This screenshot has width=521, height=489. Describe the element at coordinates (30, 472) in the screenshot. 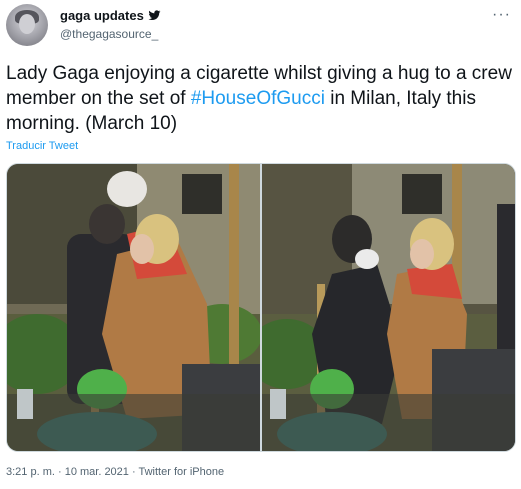

I see `tweet-time: 3:21 p. m.` at that location.